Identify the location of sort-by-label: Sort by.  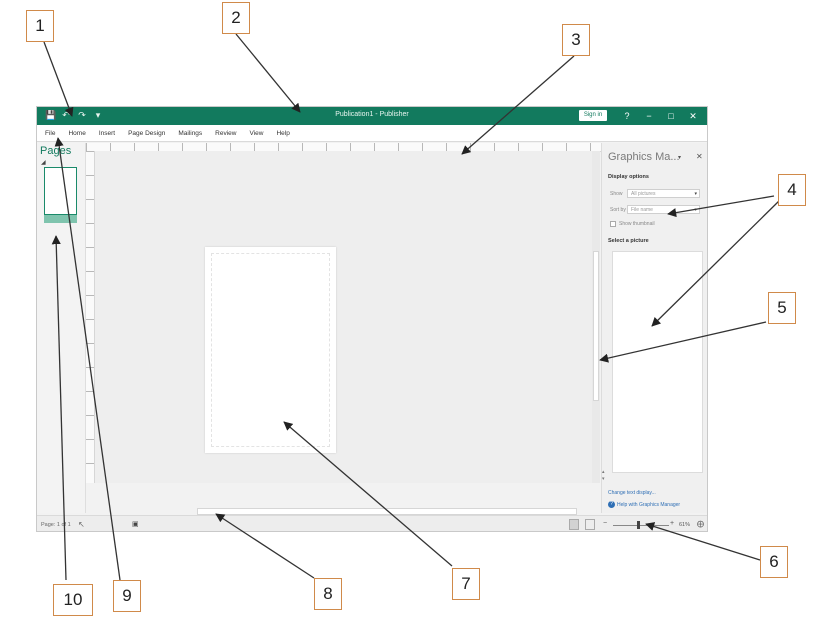
(618, 210).